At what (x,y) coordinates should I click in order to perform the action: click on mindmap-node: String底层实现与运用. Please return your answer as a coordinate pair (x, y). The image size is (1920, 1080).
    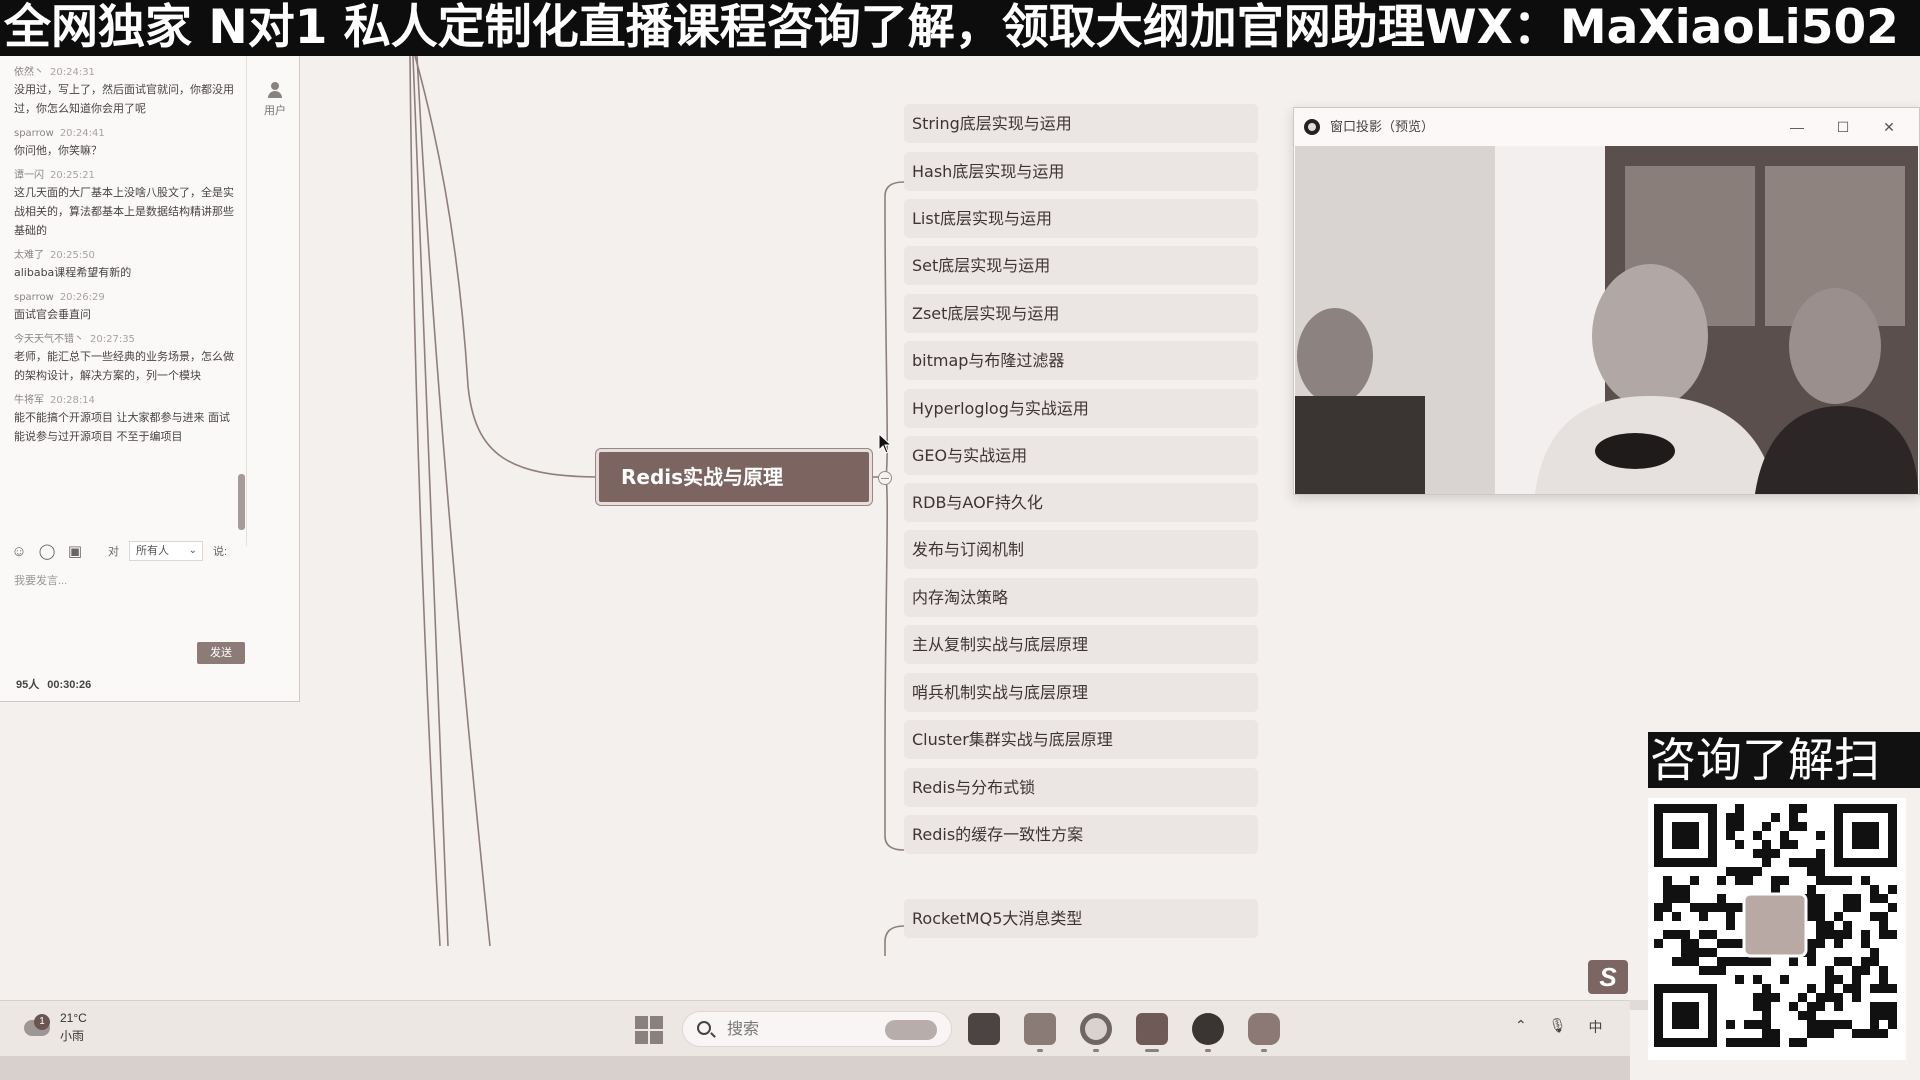
    Looking at the image, I should click on (1081, 123).